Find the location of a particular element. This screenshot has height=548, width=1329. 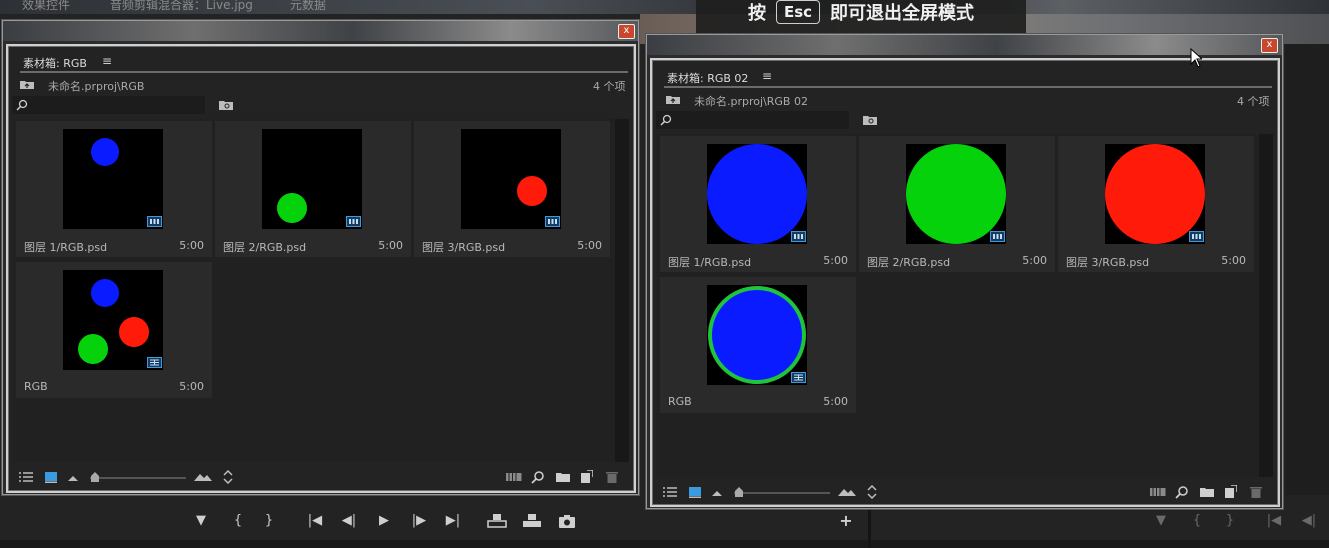

play-icon: ▶ is located at coordinates (384, 521).